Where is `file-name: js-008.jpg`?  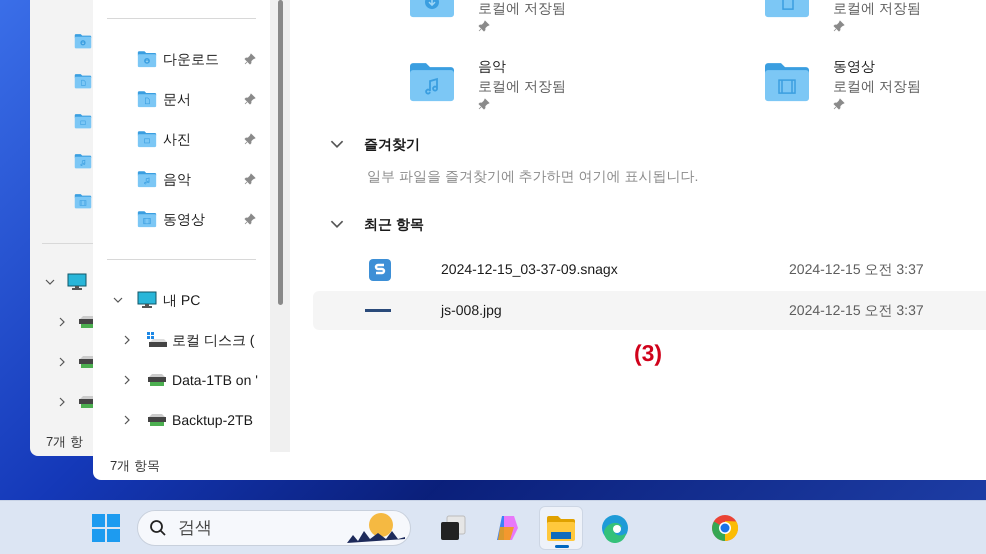
file-name: js-008.jpg is located at coordinates (472, 310).